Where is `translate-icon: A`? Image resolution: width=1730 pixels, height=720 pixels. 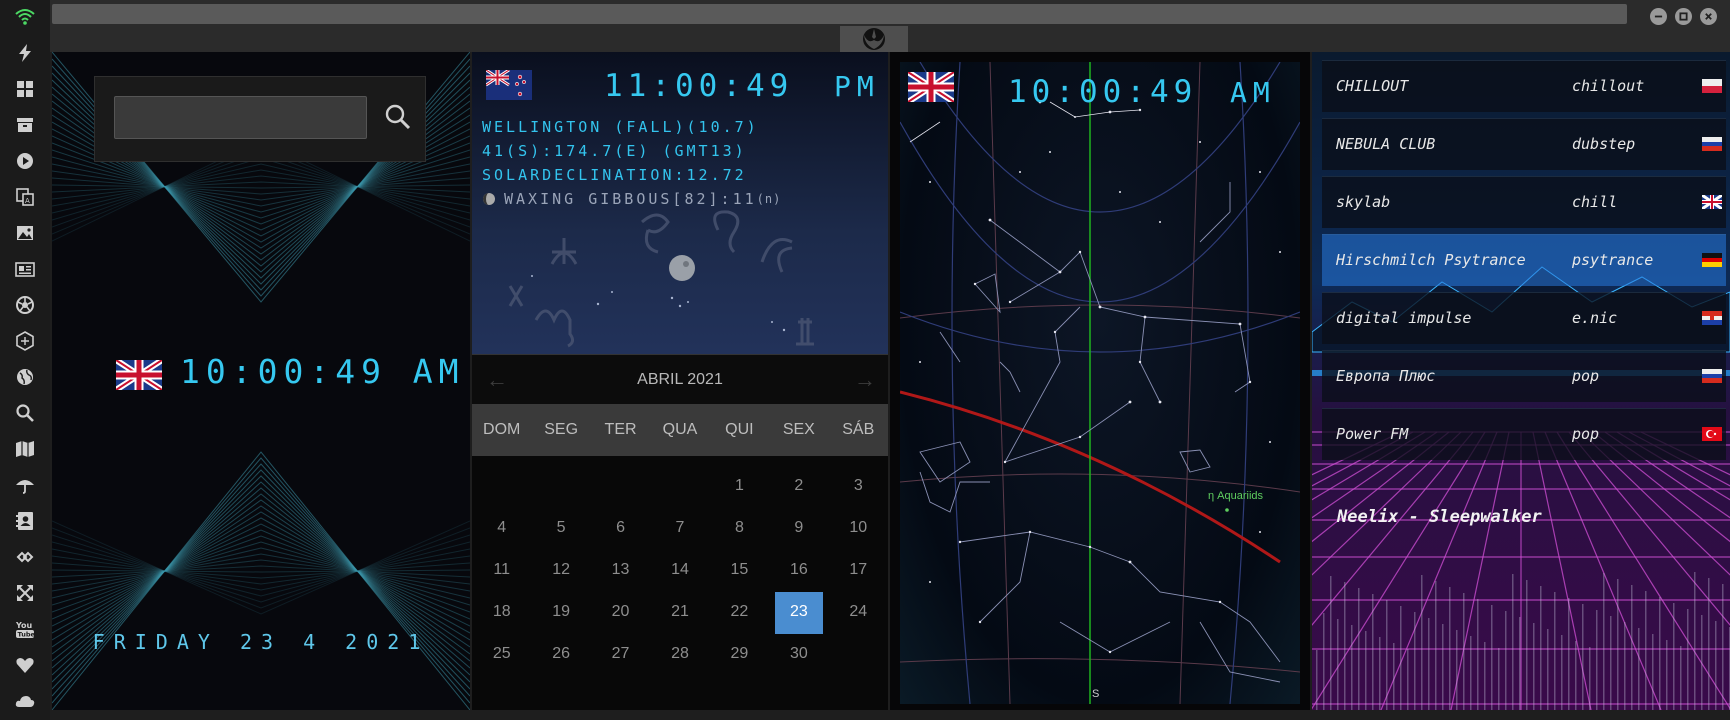
translate-icon: A is located at coordinates (25, 197).